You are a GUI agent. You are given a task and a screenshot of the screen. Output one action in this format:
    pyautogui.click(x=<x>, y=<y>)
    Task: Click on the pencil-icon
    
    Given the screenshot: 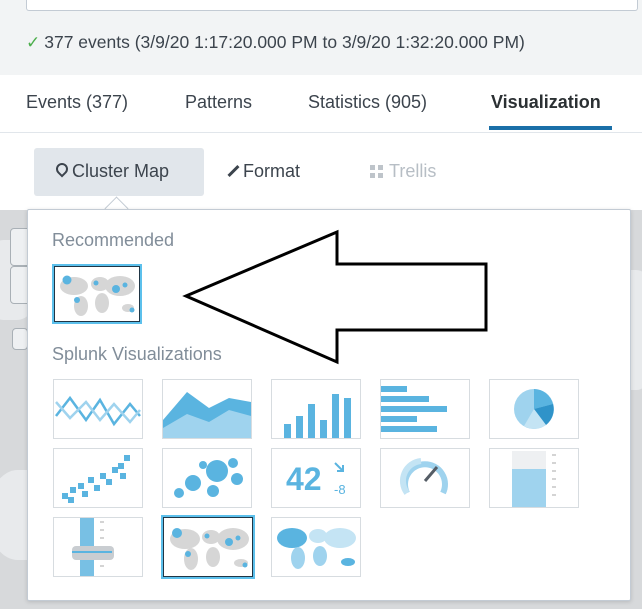 What is the action you would take?
    pyautogui.click(x=233, y=171)
    